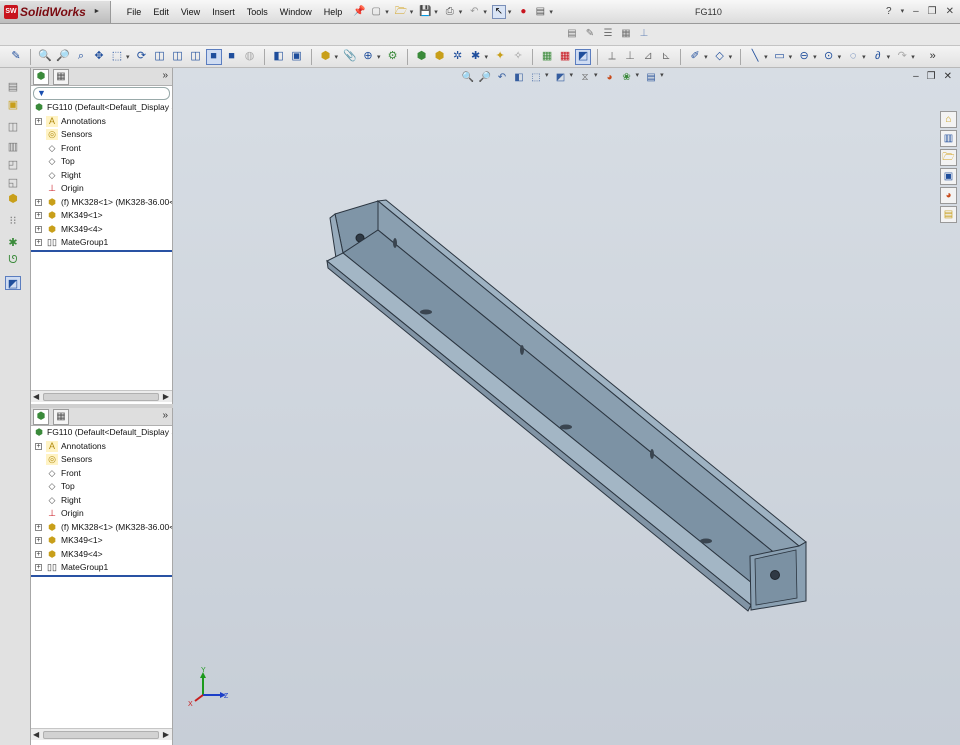  What do you see at coordinates (476, 57) in the screenshot?
I see `assembly-features-icon: ✱` at bounding box center [476, 57].